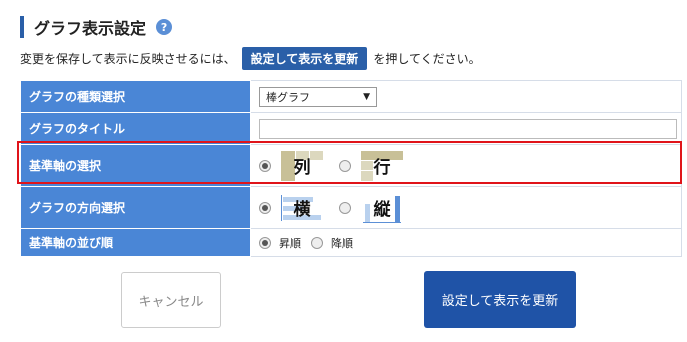  What do you see at coordinates (318, 96) in the screenshot?
I see `graph-type-select: 棒グラフ ▼` at bounding box center [318, 96].